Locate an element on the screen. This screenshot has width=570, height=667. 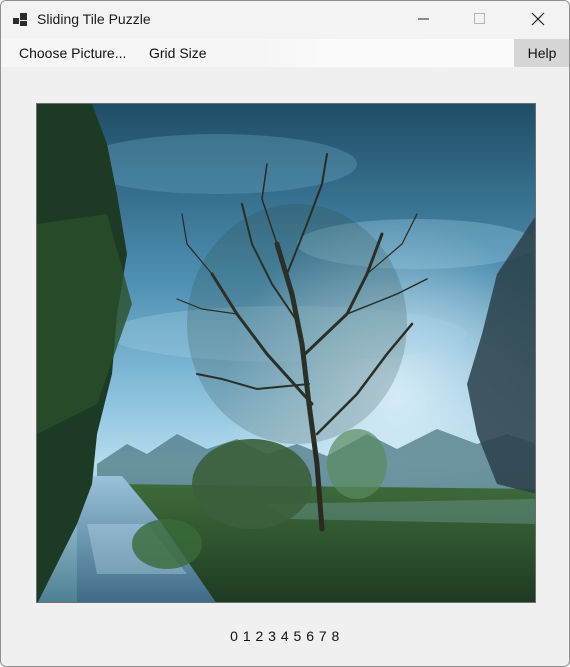
maximize-icon is located at coordinates (480, 20).